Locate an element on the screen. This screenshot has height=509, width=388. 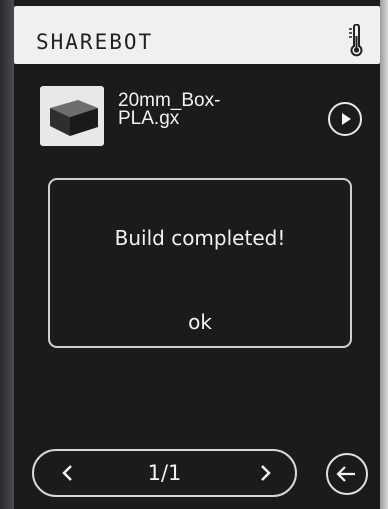
chevron-right-icon is located at coordinates (265, 473).